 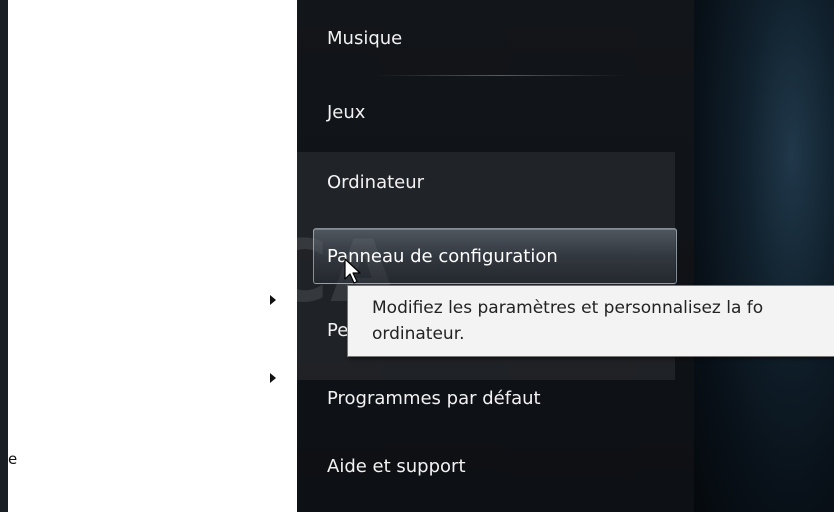 What do you see at coordinates (13, 459) in the screenshot?
I see `left-pane-truncated-text: e` at bounding box center [13, 459].